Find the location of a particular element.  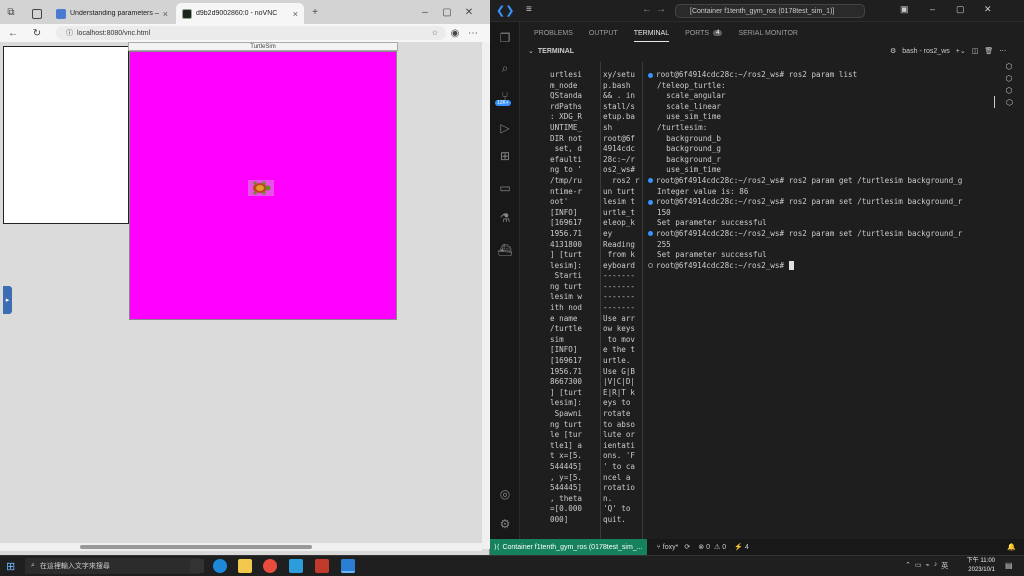

back-icon: ← is located at coordinates (13, 33).